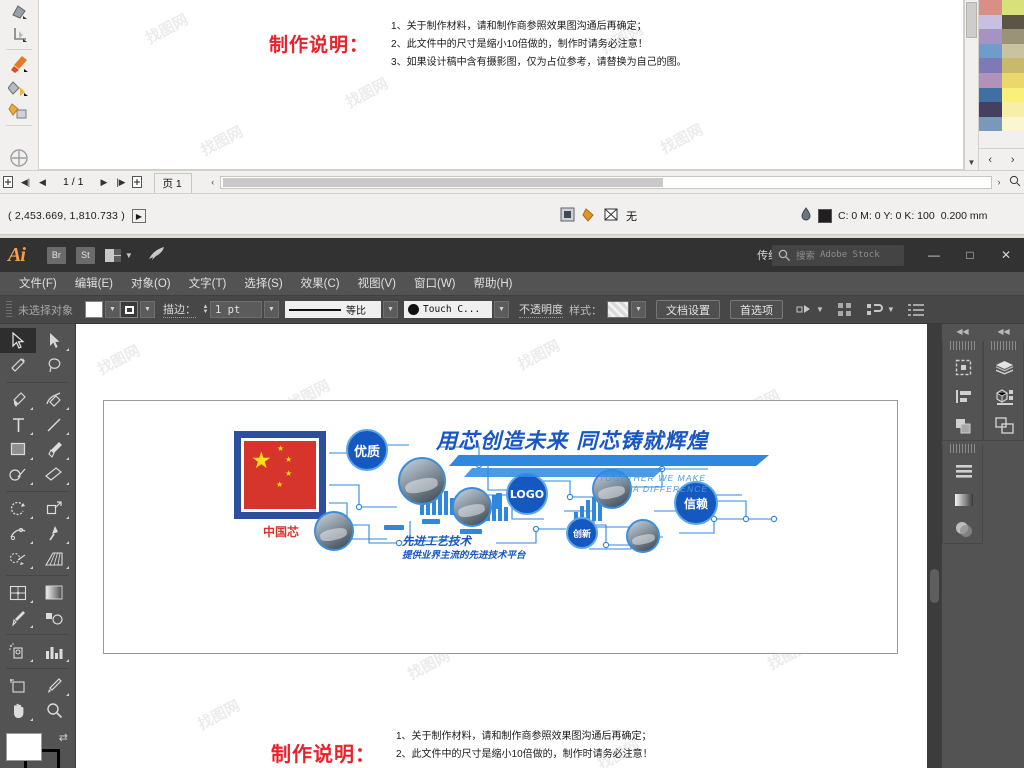 This screenshot has width=1024, height=768. I want to click on horizontal-scrollbar: ‹ ›, so click(615, 182).